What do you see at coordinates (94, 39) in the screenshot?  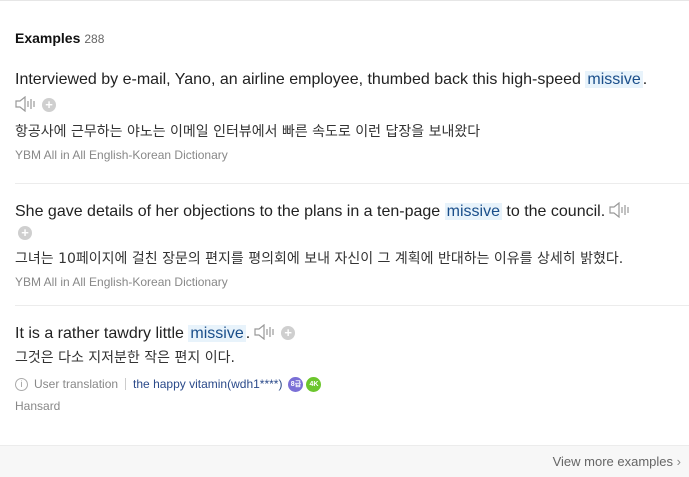 I see `examples-count: 288` at bounding box center [94, 39].